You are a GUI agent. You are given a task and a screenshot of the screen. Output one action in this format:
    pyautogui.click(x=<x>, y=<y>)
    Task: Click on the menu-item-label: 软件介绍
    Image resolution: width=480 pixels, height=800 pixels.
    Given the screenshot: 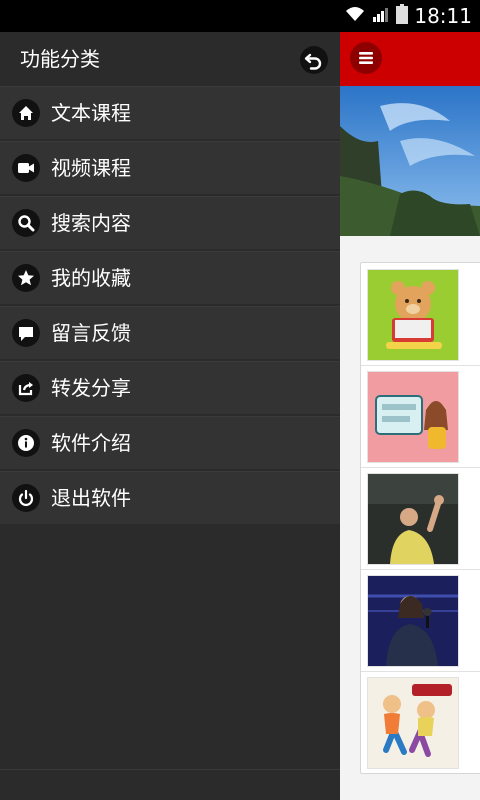 What is the action you would take?
    pyautogui.click(x=91, y=443)
    